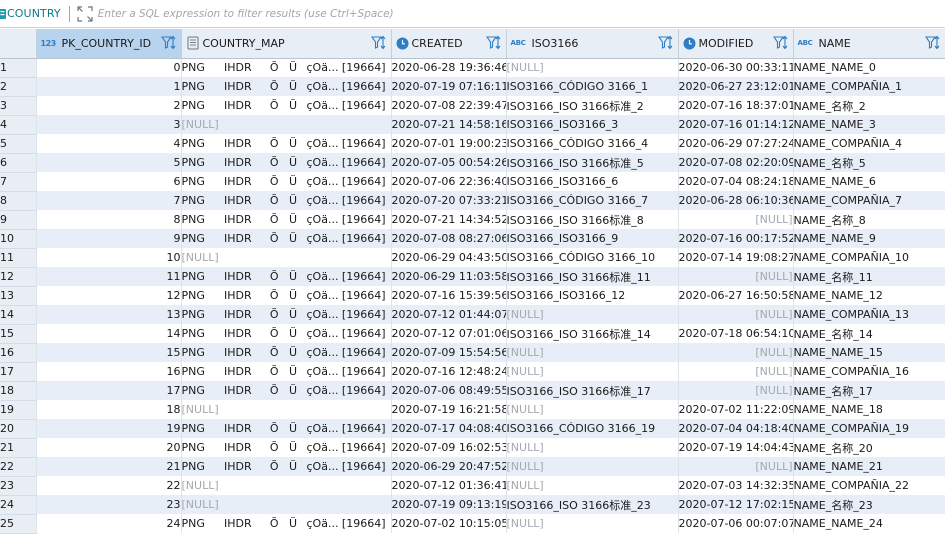  I want to click on cell-pk-country-id: 7, so click(109, 200).